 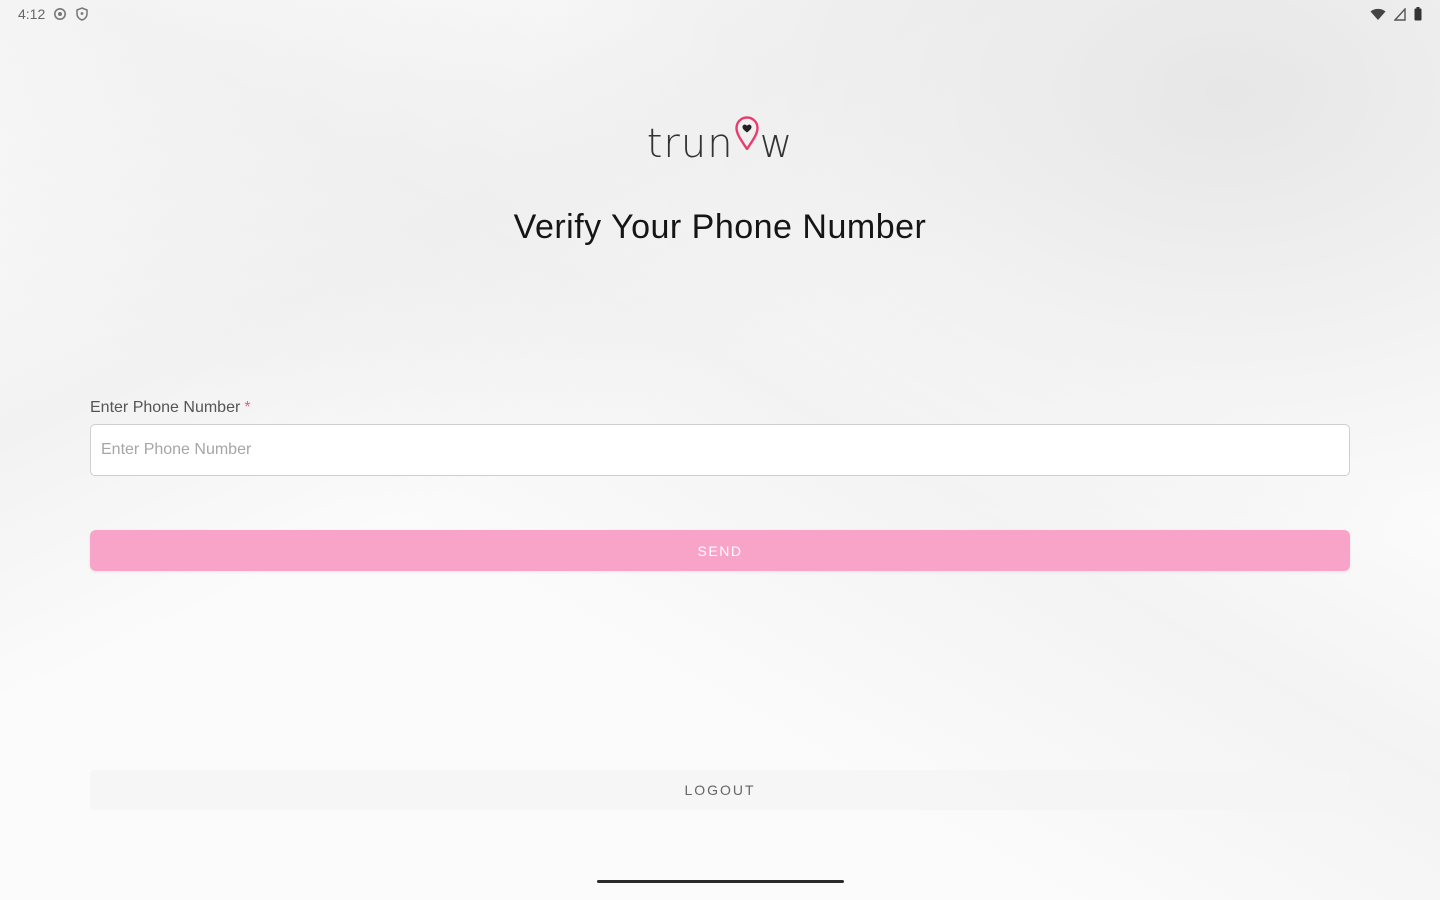 What do you see at coordinates (690, 144) in the screenshot?
I see `logo-text-start: trun` at bounding box center [690, 144].